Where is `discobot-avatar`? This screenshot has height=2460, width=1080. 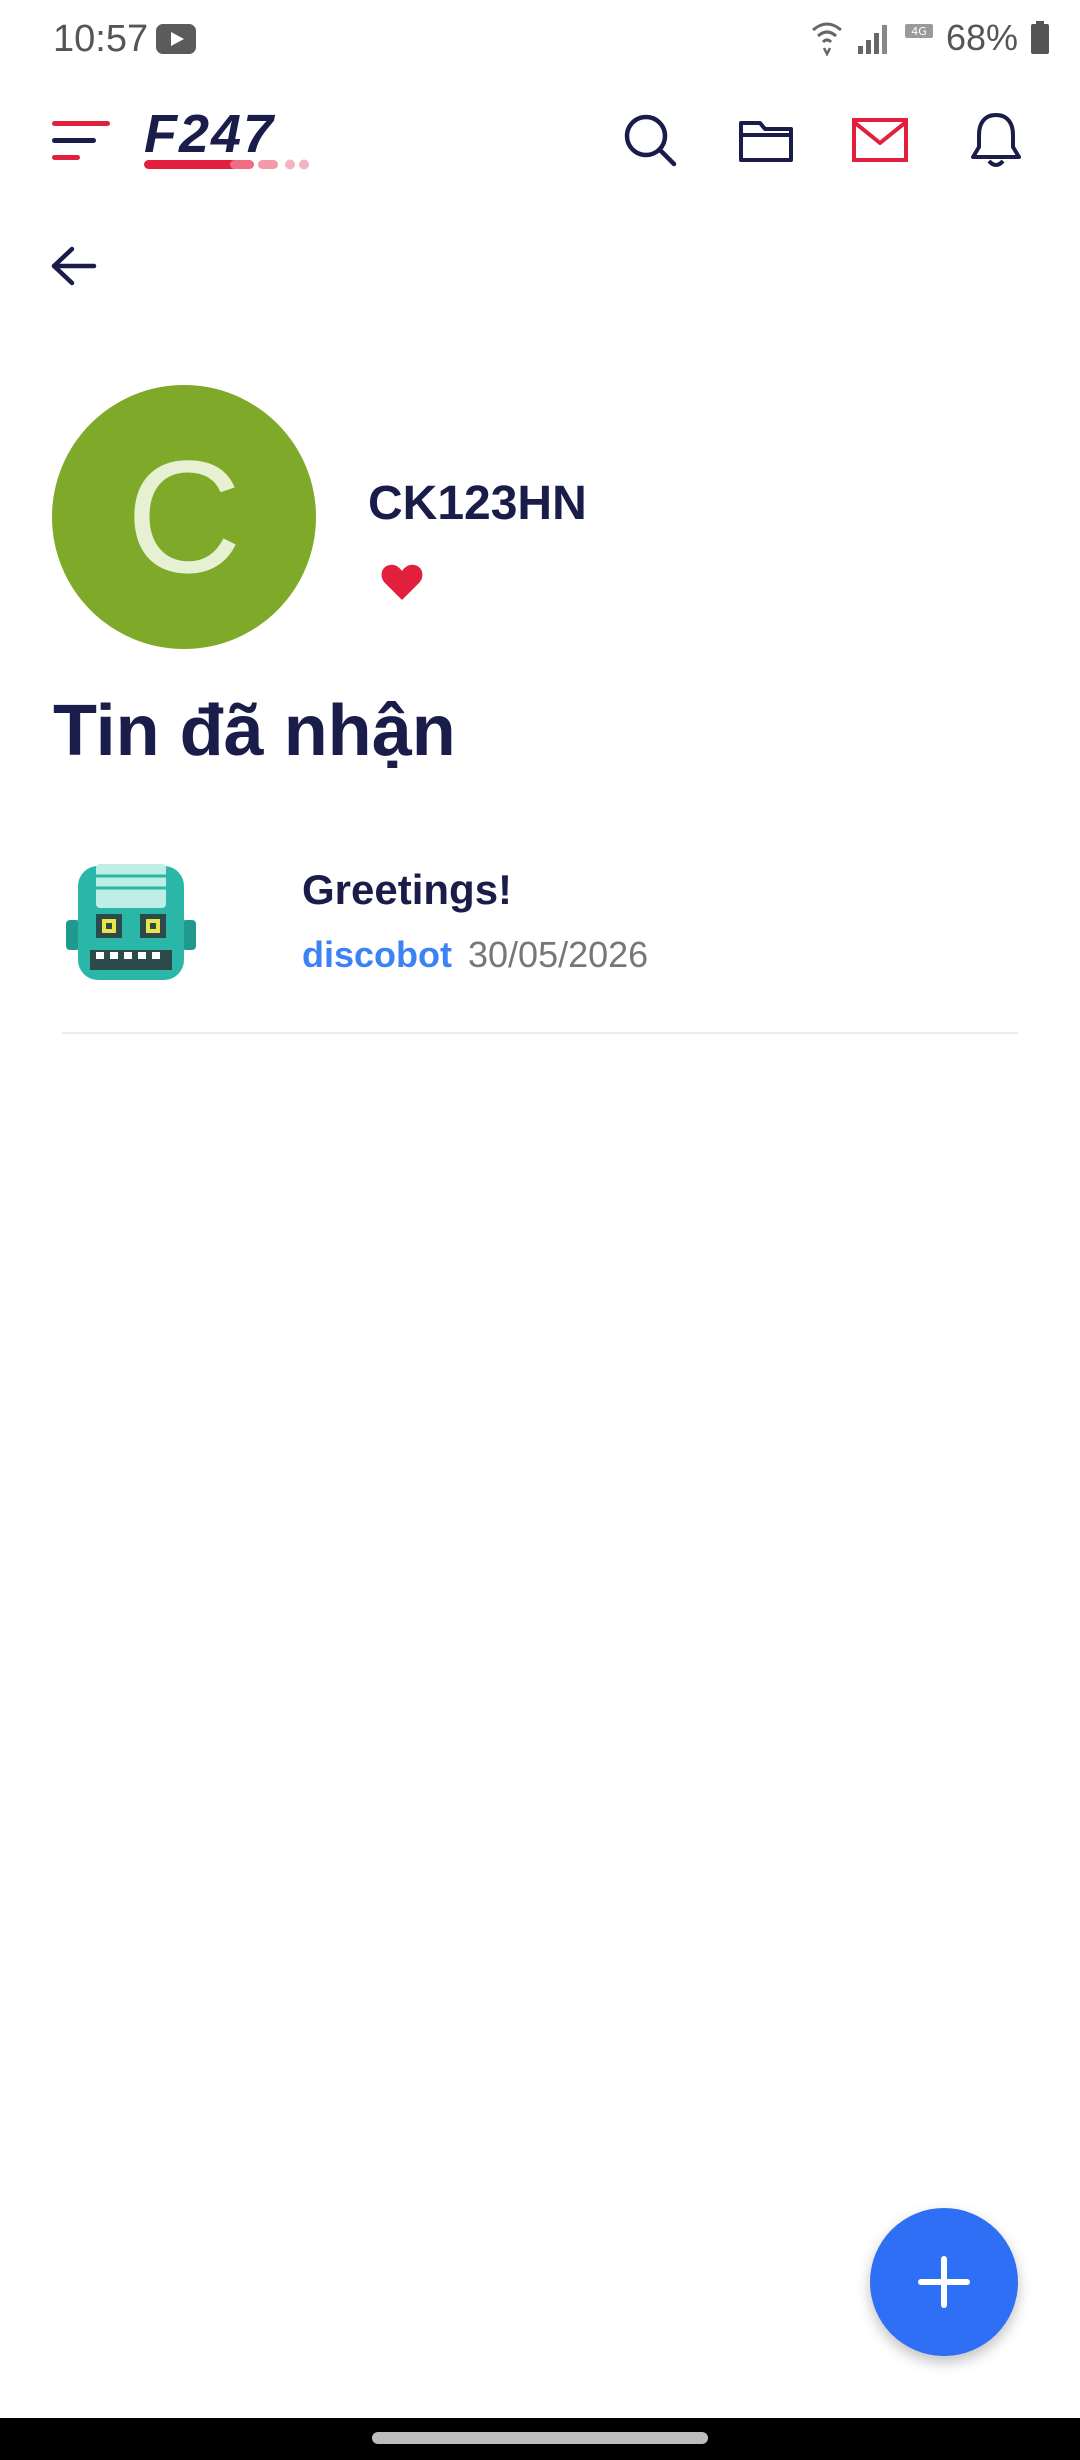
discobot-avatar is located at coordinates (131, 922).